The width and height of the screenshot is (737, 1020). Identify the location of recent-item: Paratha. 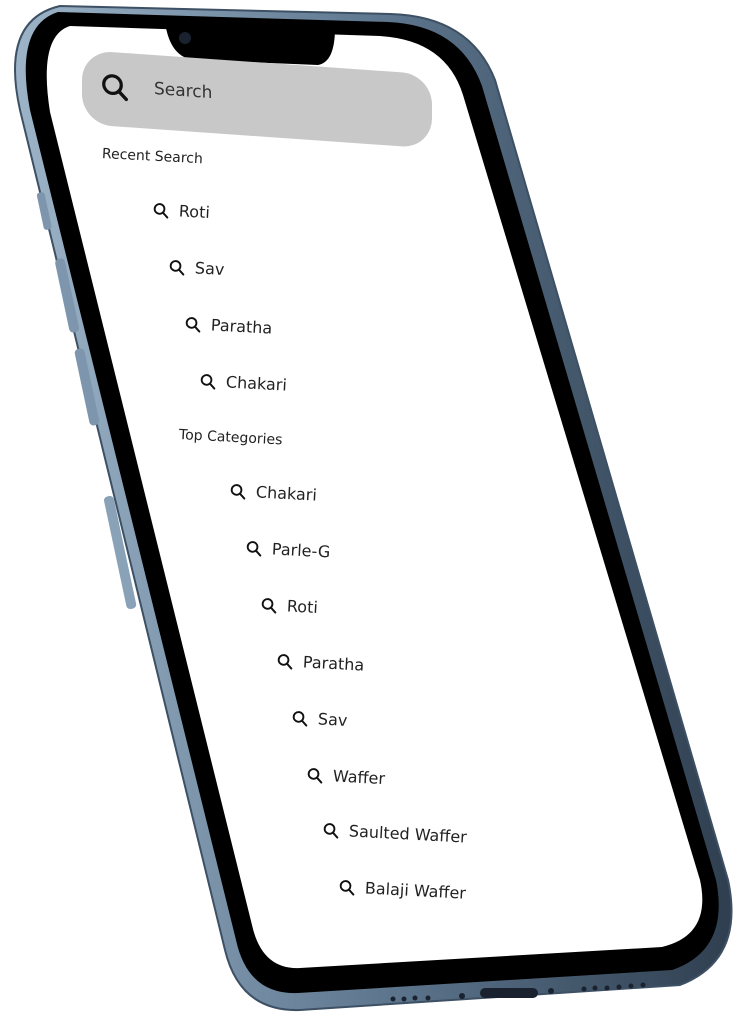
(228, 326).